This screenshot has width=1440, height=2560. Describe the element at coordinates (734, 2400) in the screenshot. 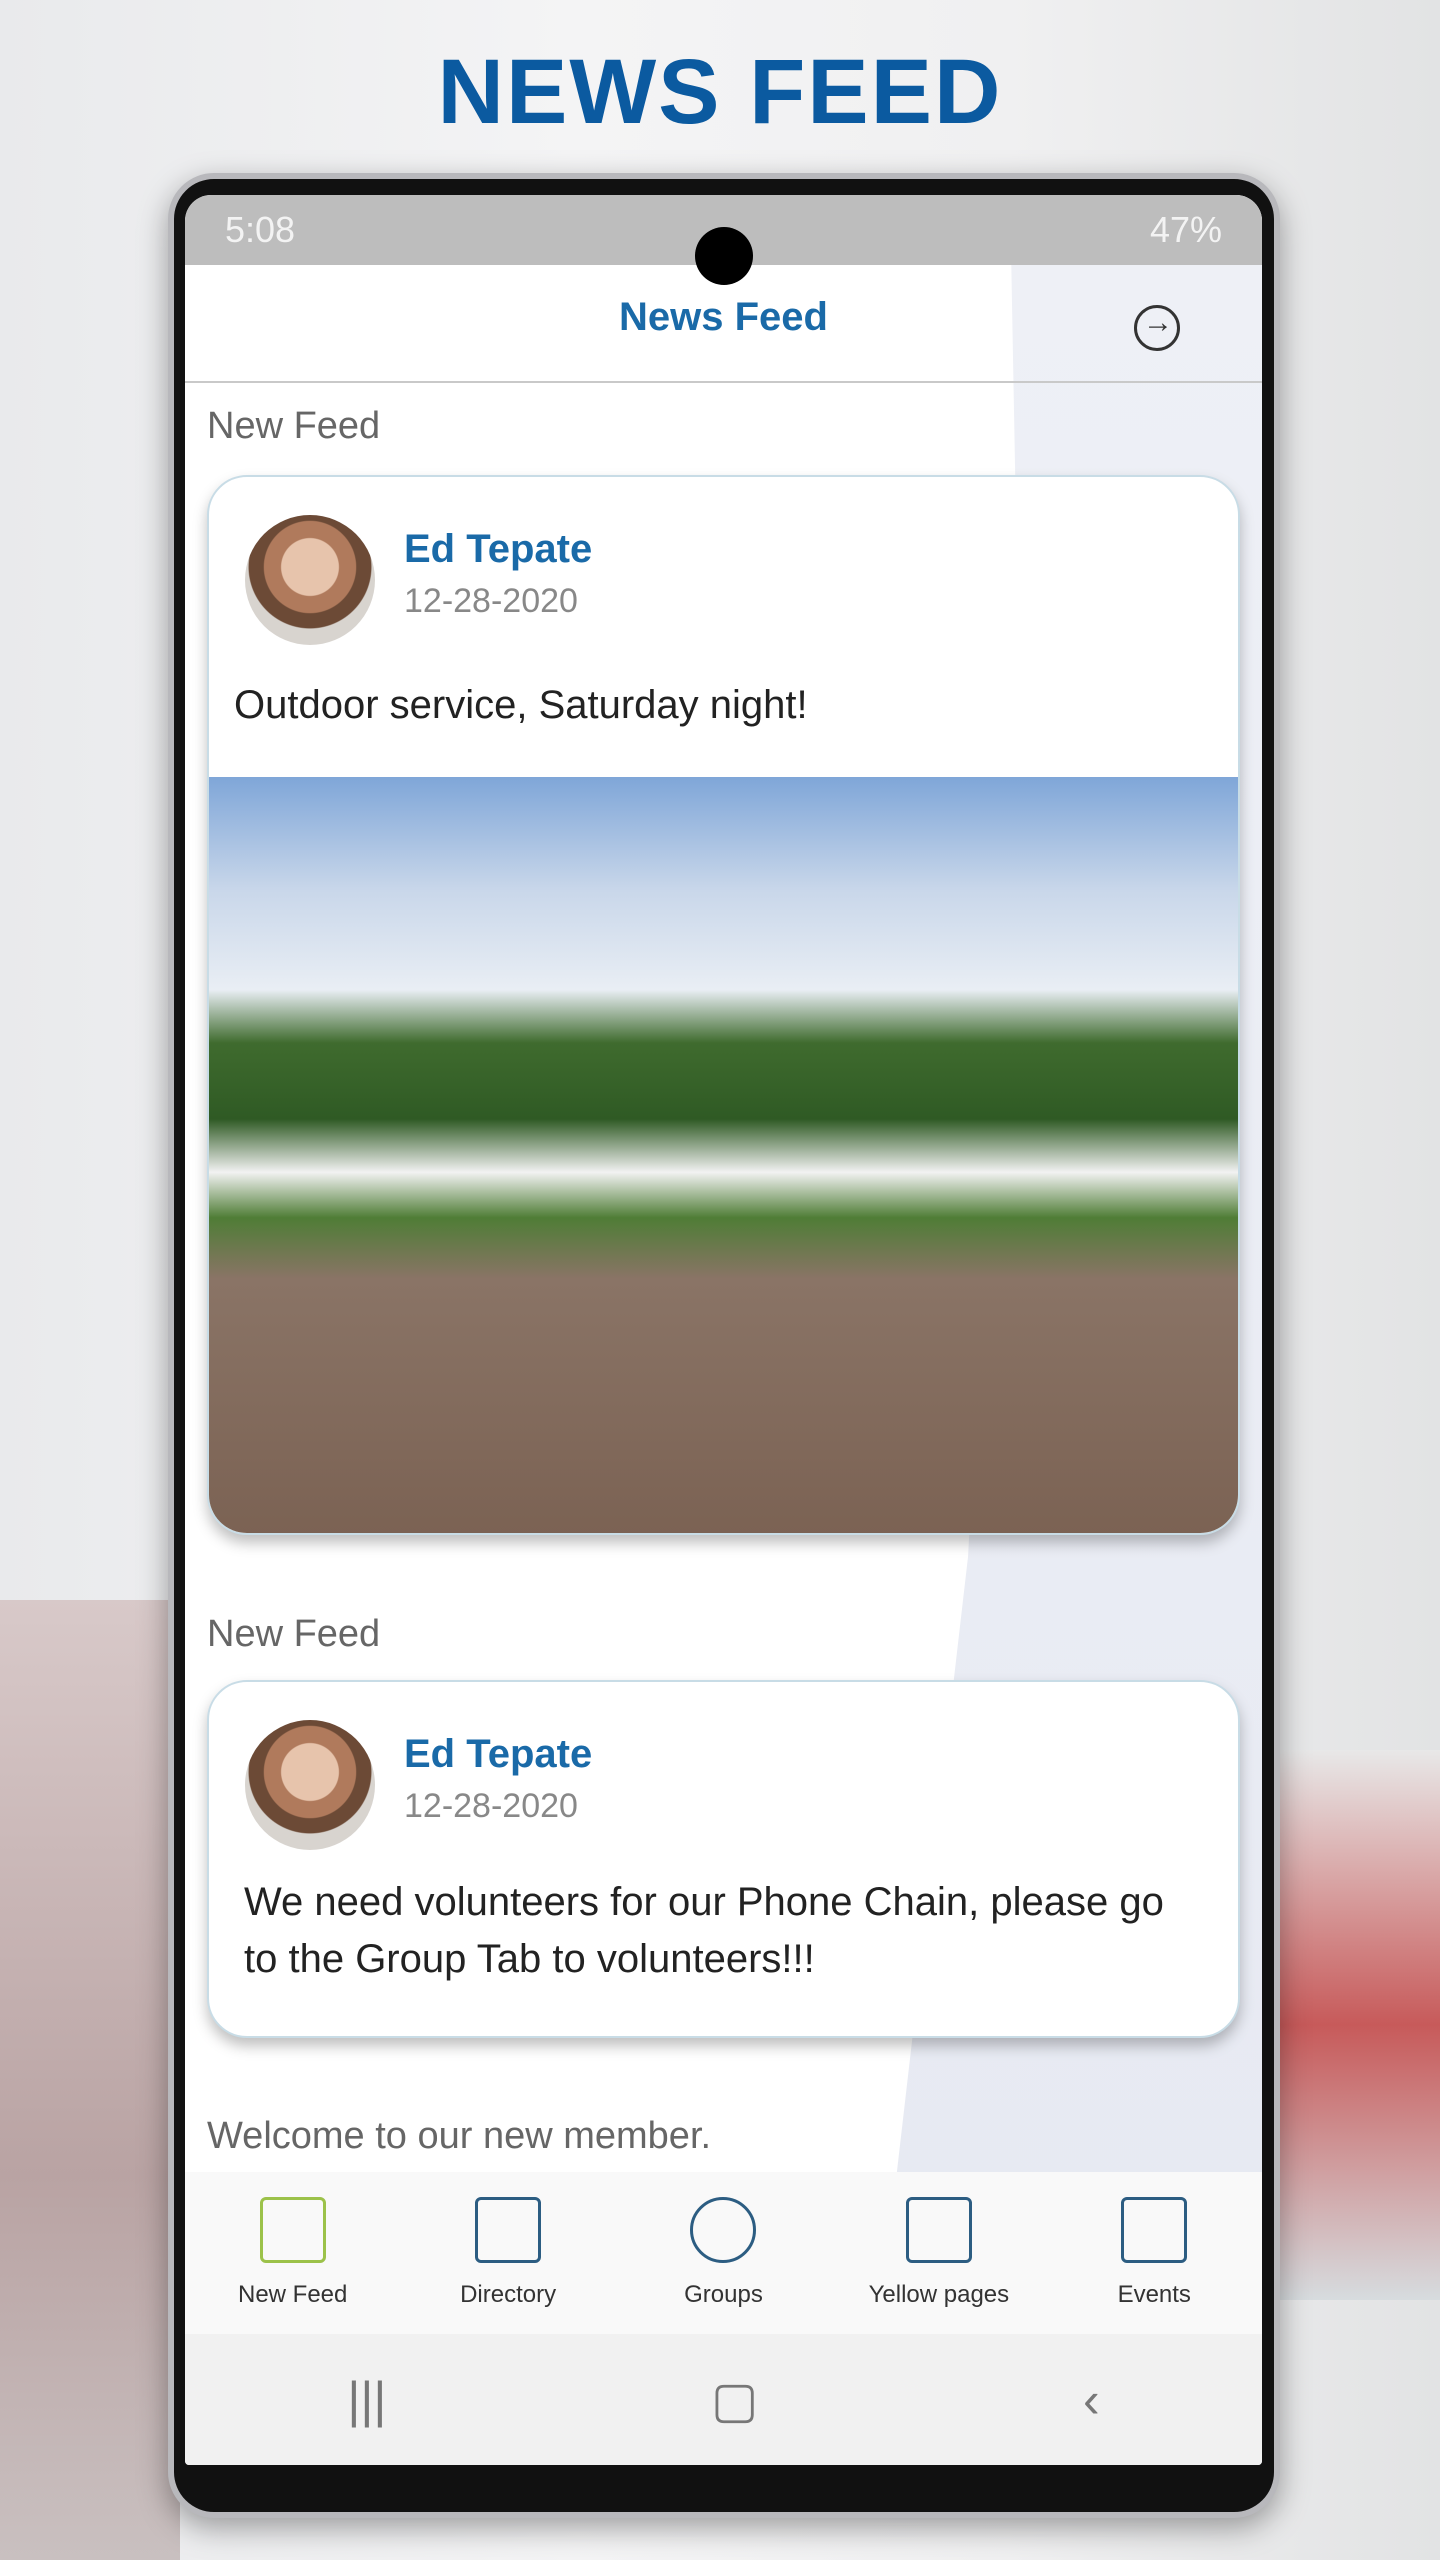

I see `home-button: ▢` at that location.